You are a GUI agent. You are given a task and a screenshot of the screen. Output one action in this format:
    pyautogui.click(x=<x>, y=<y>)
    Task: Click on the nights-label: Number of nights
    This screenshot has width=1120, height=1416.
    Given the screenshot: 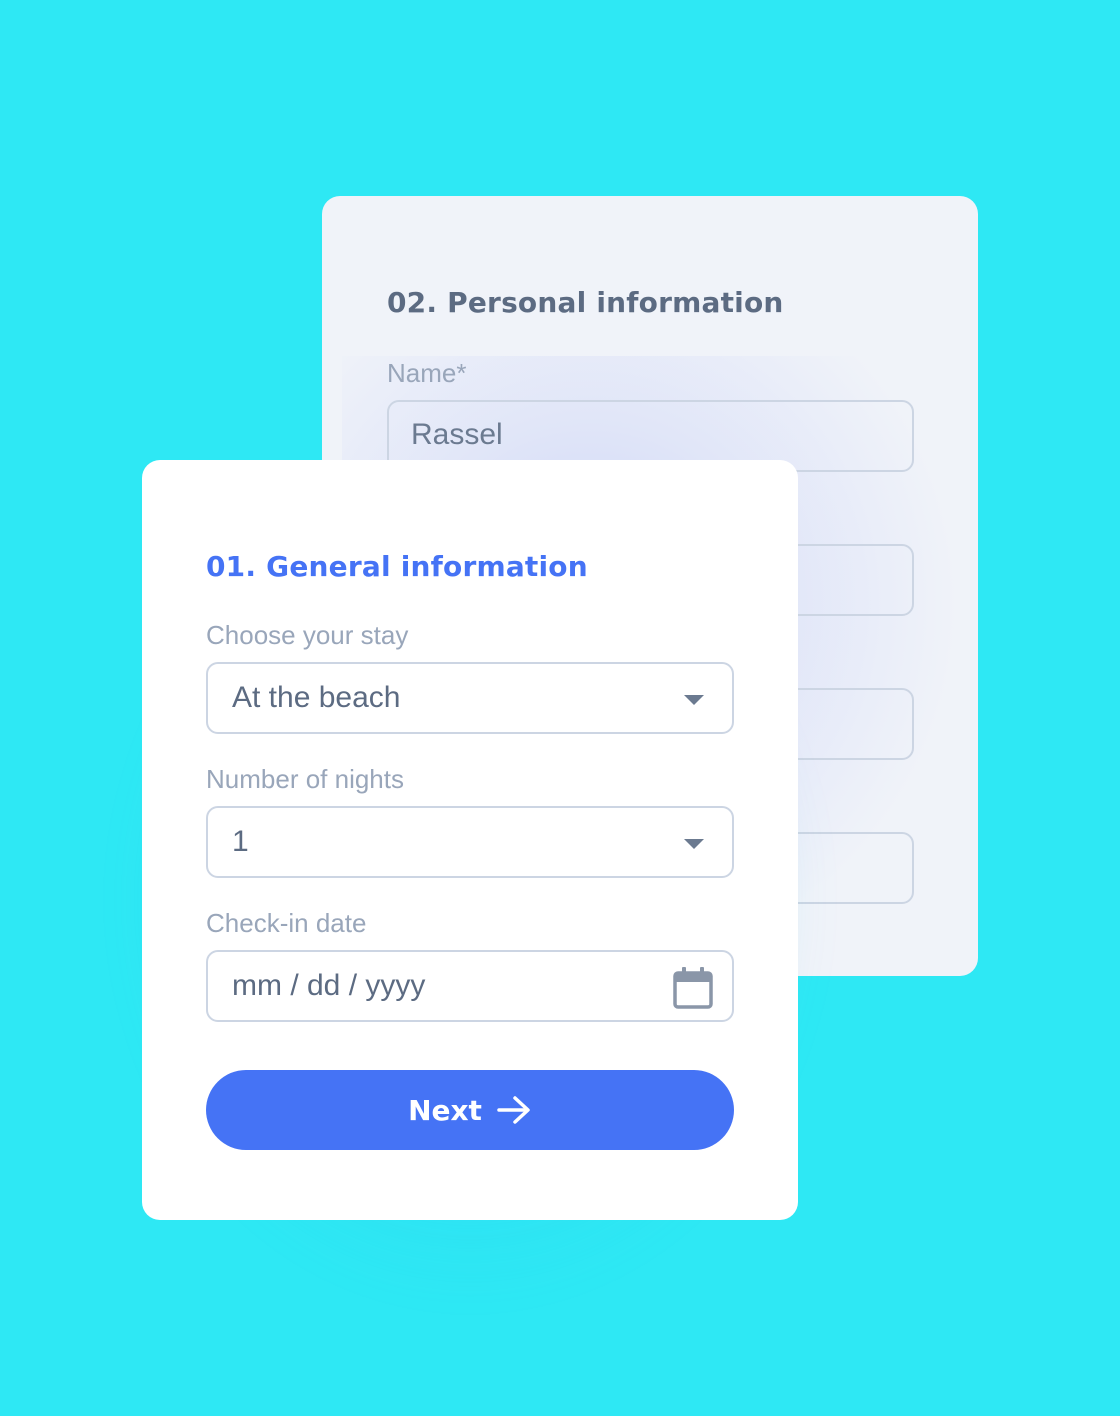 What is the action you would take?
    pyautogui.click(x=305, y=779)
    